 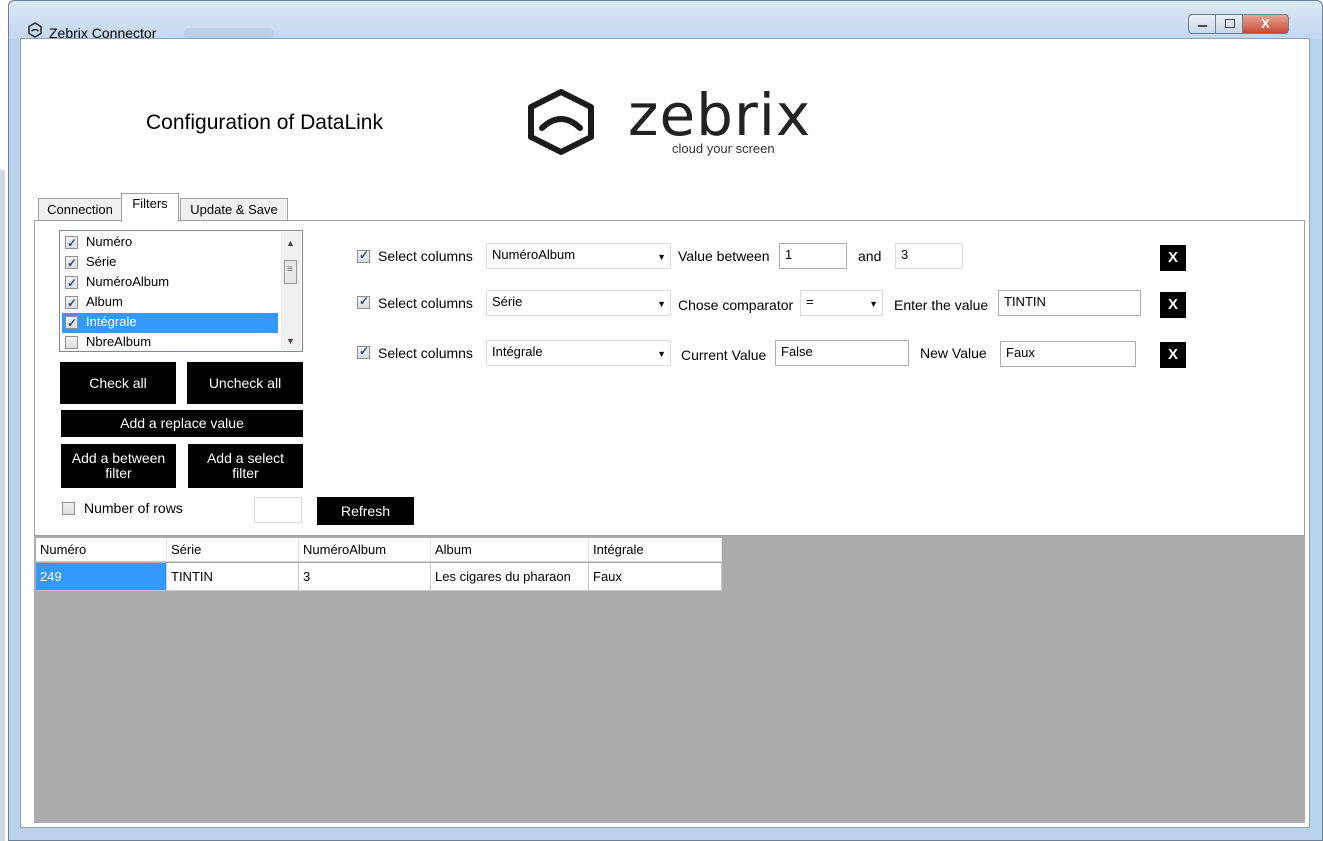 What do you see at coordinates (929, 256) in the screenshot?
I see `filter-1-max-input: 3` at bounding box center [929, 256].